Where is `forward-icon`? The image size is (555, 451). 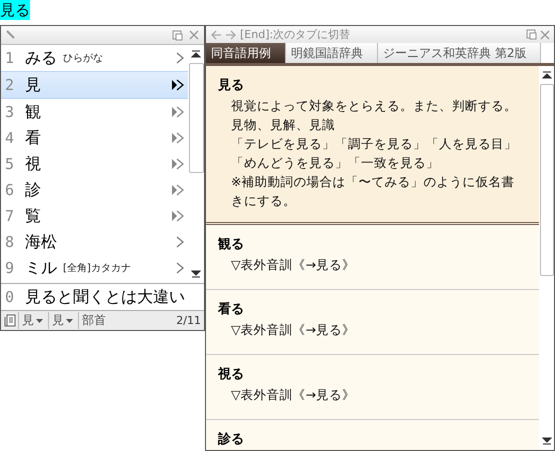 forward-icon is located at coordinates (231, 34).